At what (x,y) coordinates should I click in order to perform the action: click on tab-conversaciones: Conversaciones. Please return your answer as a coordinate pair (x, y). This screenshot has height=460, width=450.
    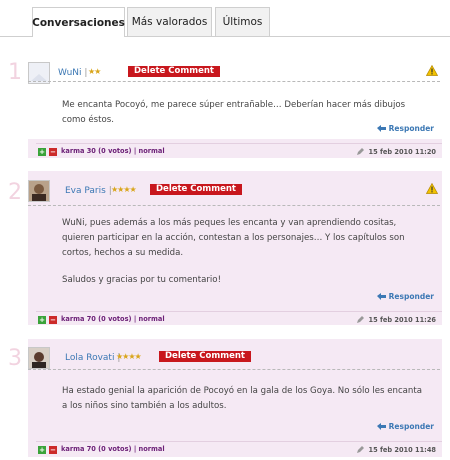
    Looking at the image, I should click on (78, 22).